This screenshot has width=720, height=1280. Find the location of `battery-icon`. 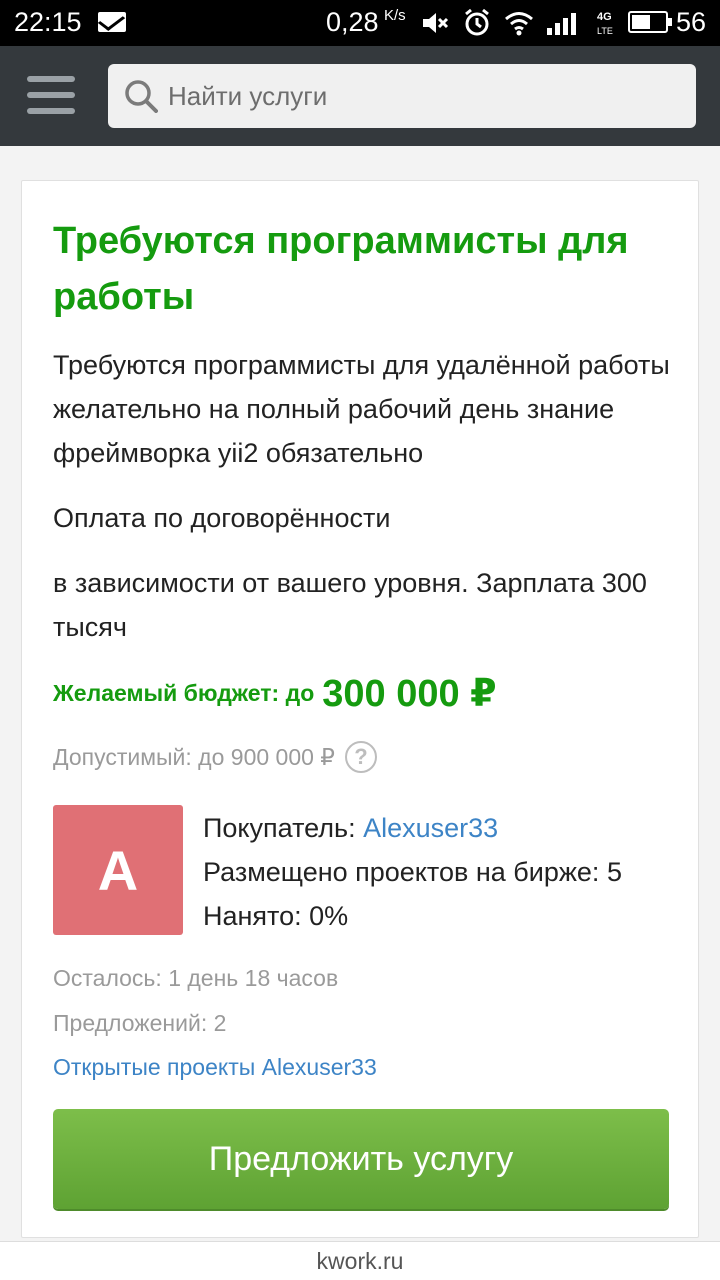

battery-icon is located at coordinates (650, 22).